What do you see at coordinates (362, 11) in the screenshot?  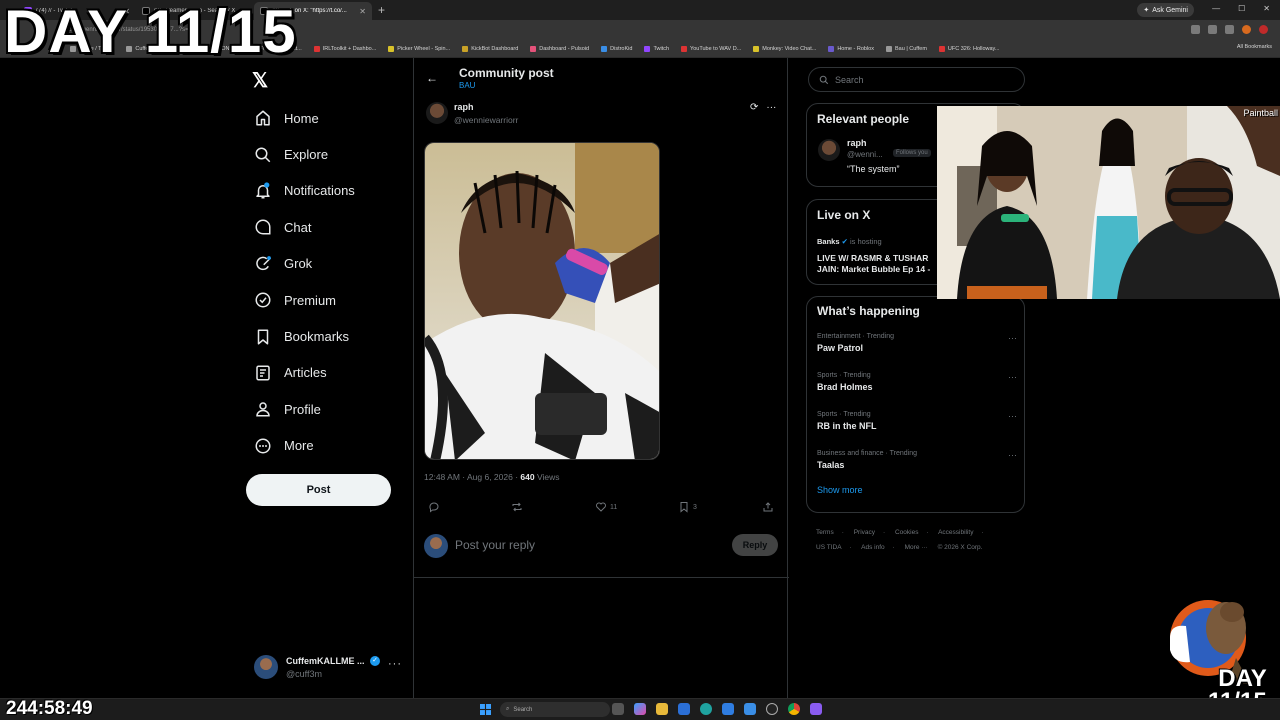 I see `close-tab-icon: ✕` at bounding box center [362, 11].